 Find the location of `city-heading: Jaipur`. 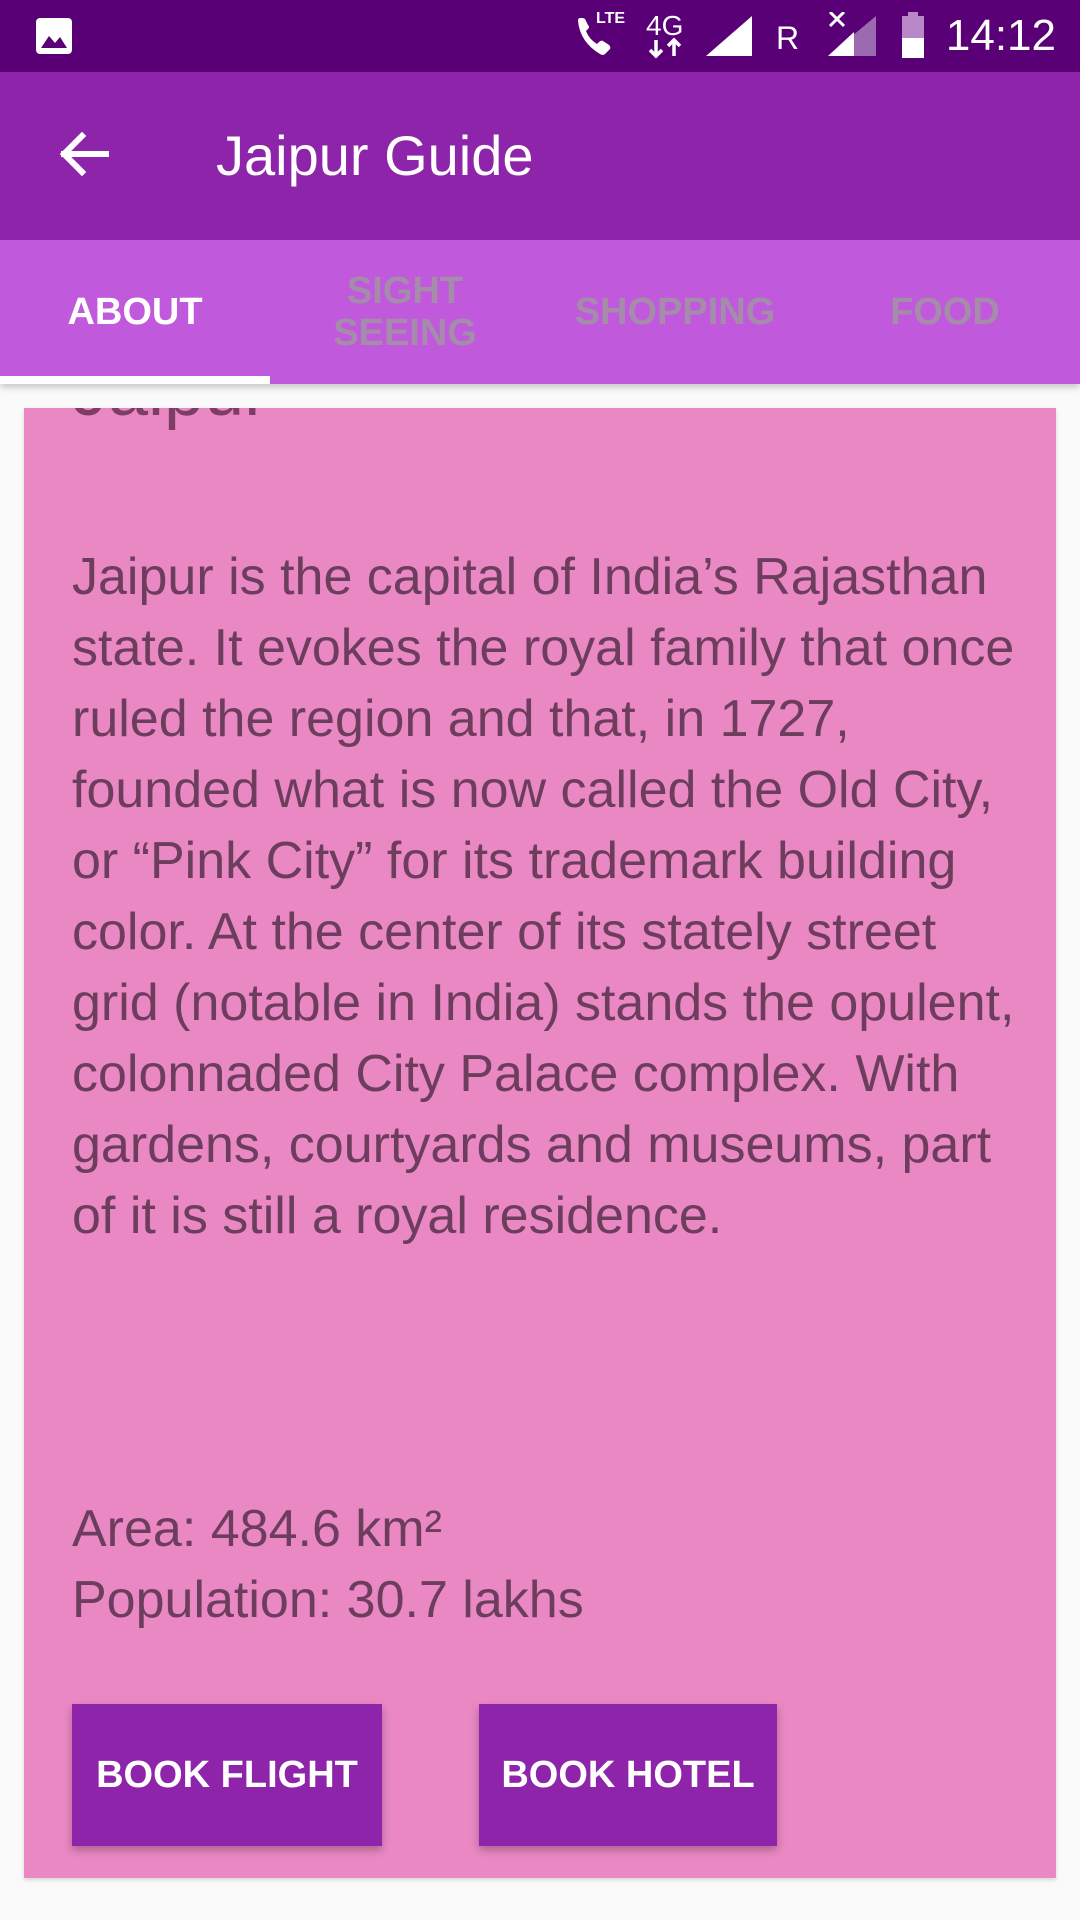

city-heading: Jaipur is located at coordinates (170, 422).